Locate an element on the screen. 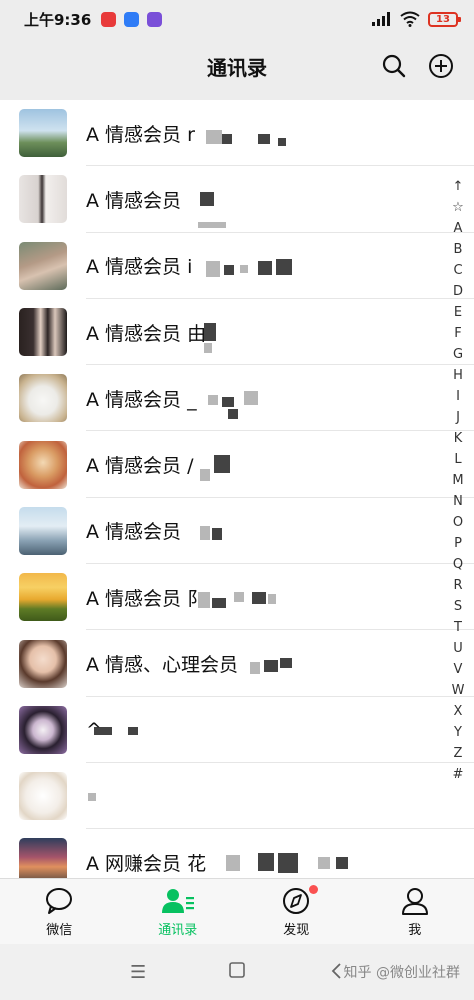 The image size is (474, 1000). index-letter: X is located at coordinates (458, 711).